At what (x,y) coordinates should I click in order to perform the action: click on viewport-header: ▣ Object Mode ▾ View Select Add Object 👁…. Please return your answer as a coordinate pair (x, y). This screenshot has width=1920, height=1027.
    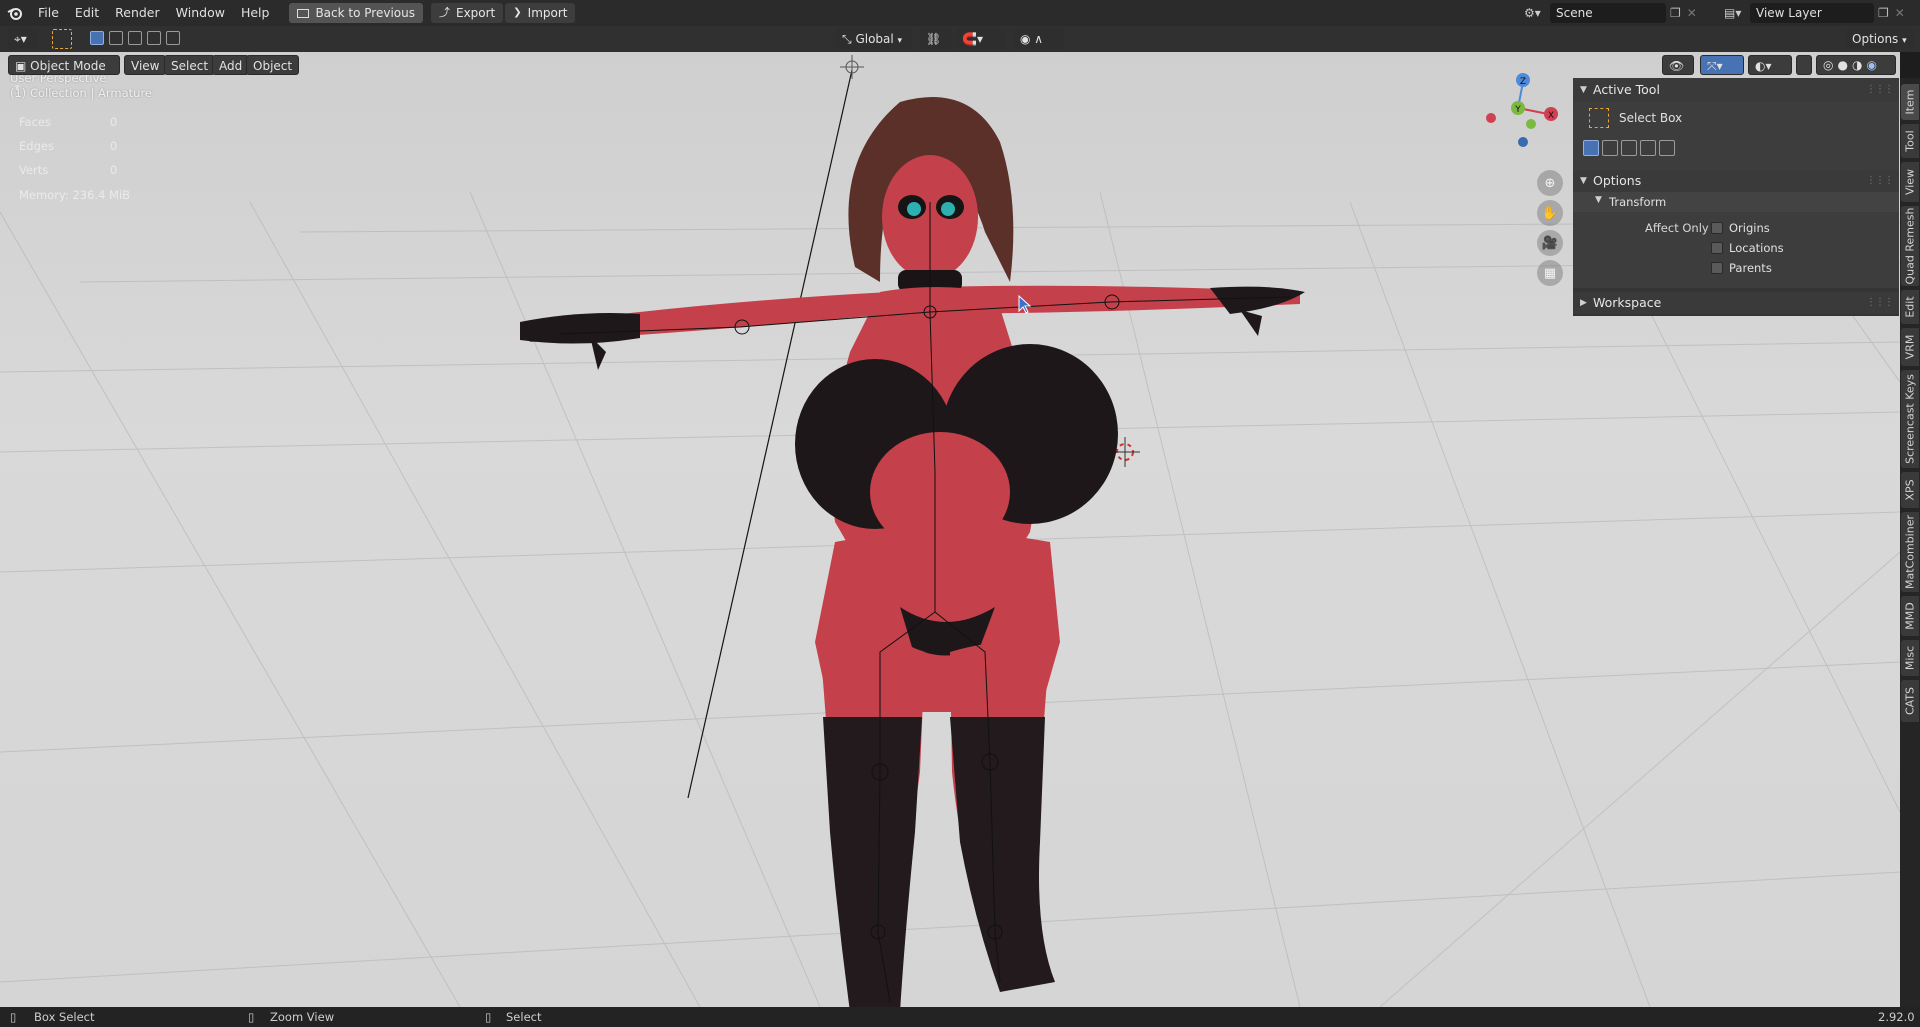
    Looking at the image, I should click on (960, 72).